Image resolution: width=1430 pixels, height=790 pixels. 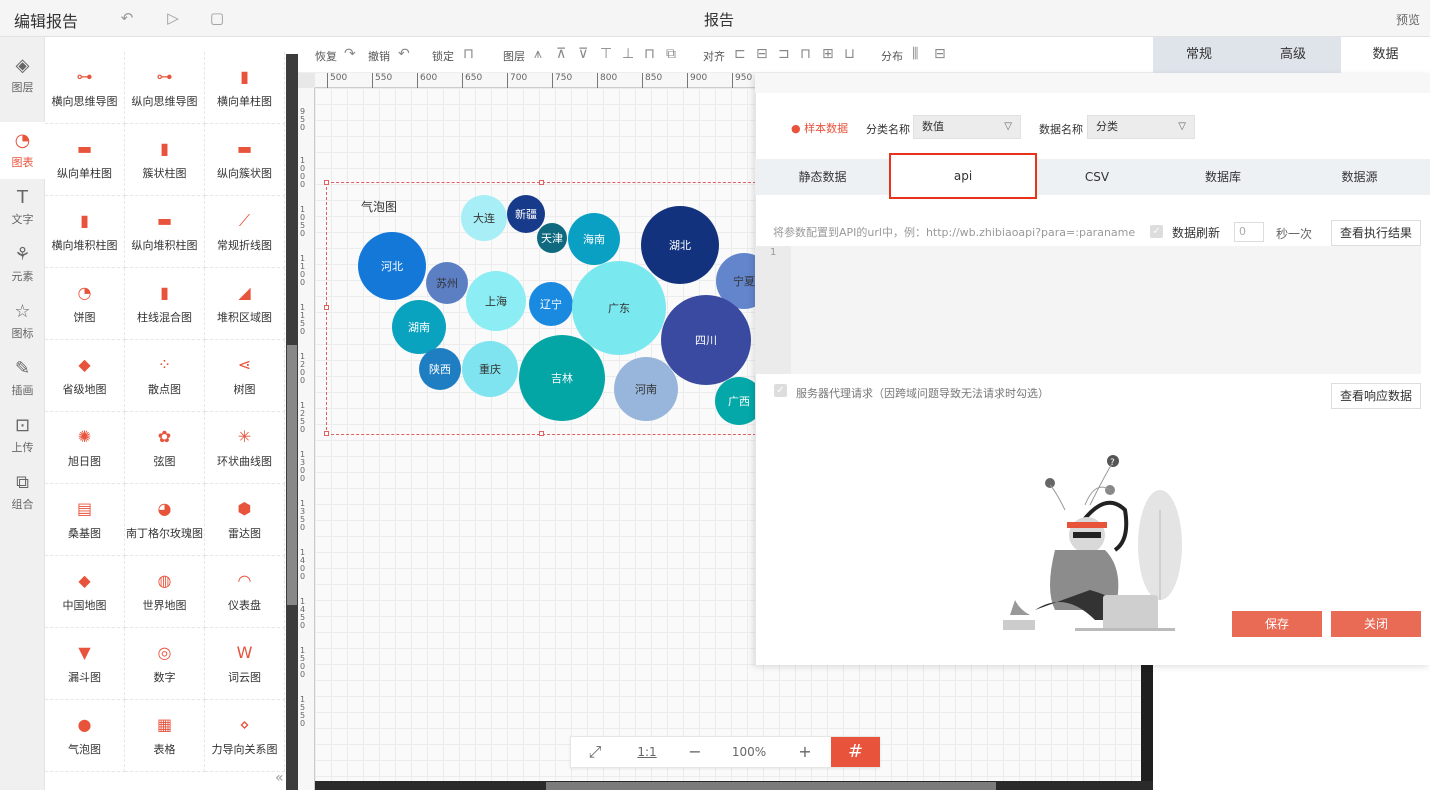 What do you see at coordinates (22, 150) in the screenshot?
I see `rail-charts: ◔ 图表` at bounding box center [22, 150].